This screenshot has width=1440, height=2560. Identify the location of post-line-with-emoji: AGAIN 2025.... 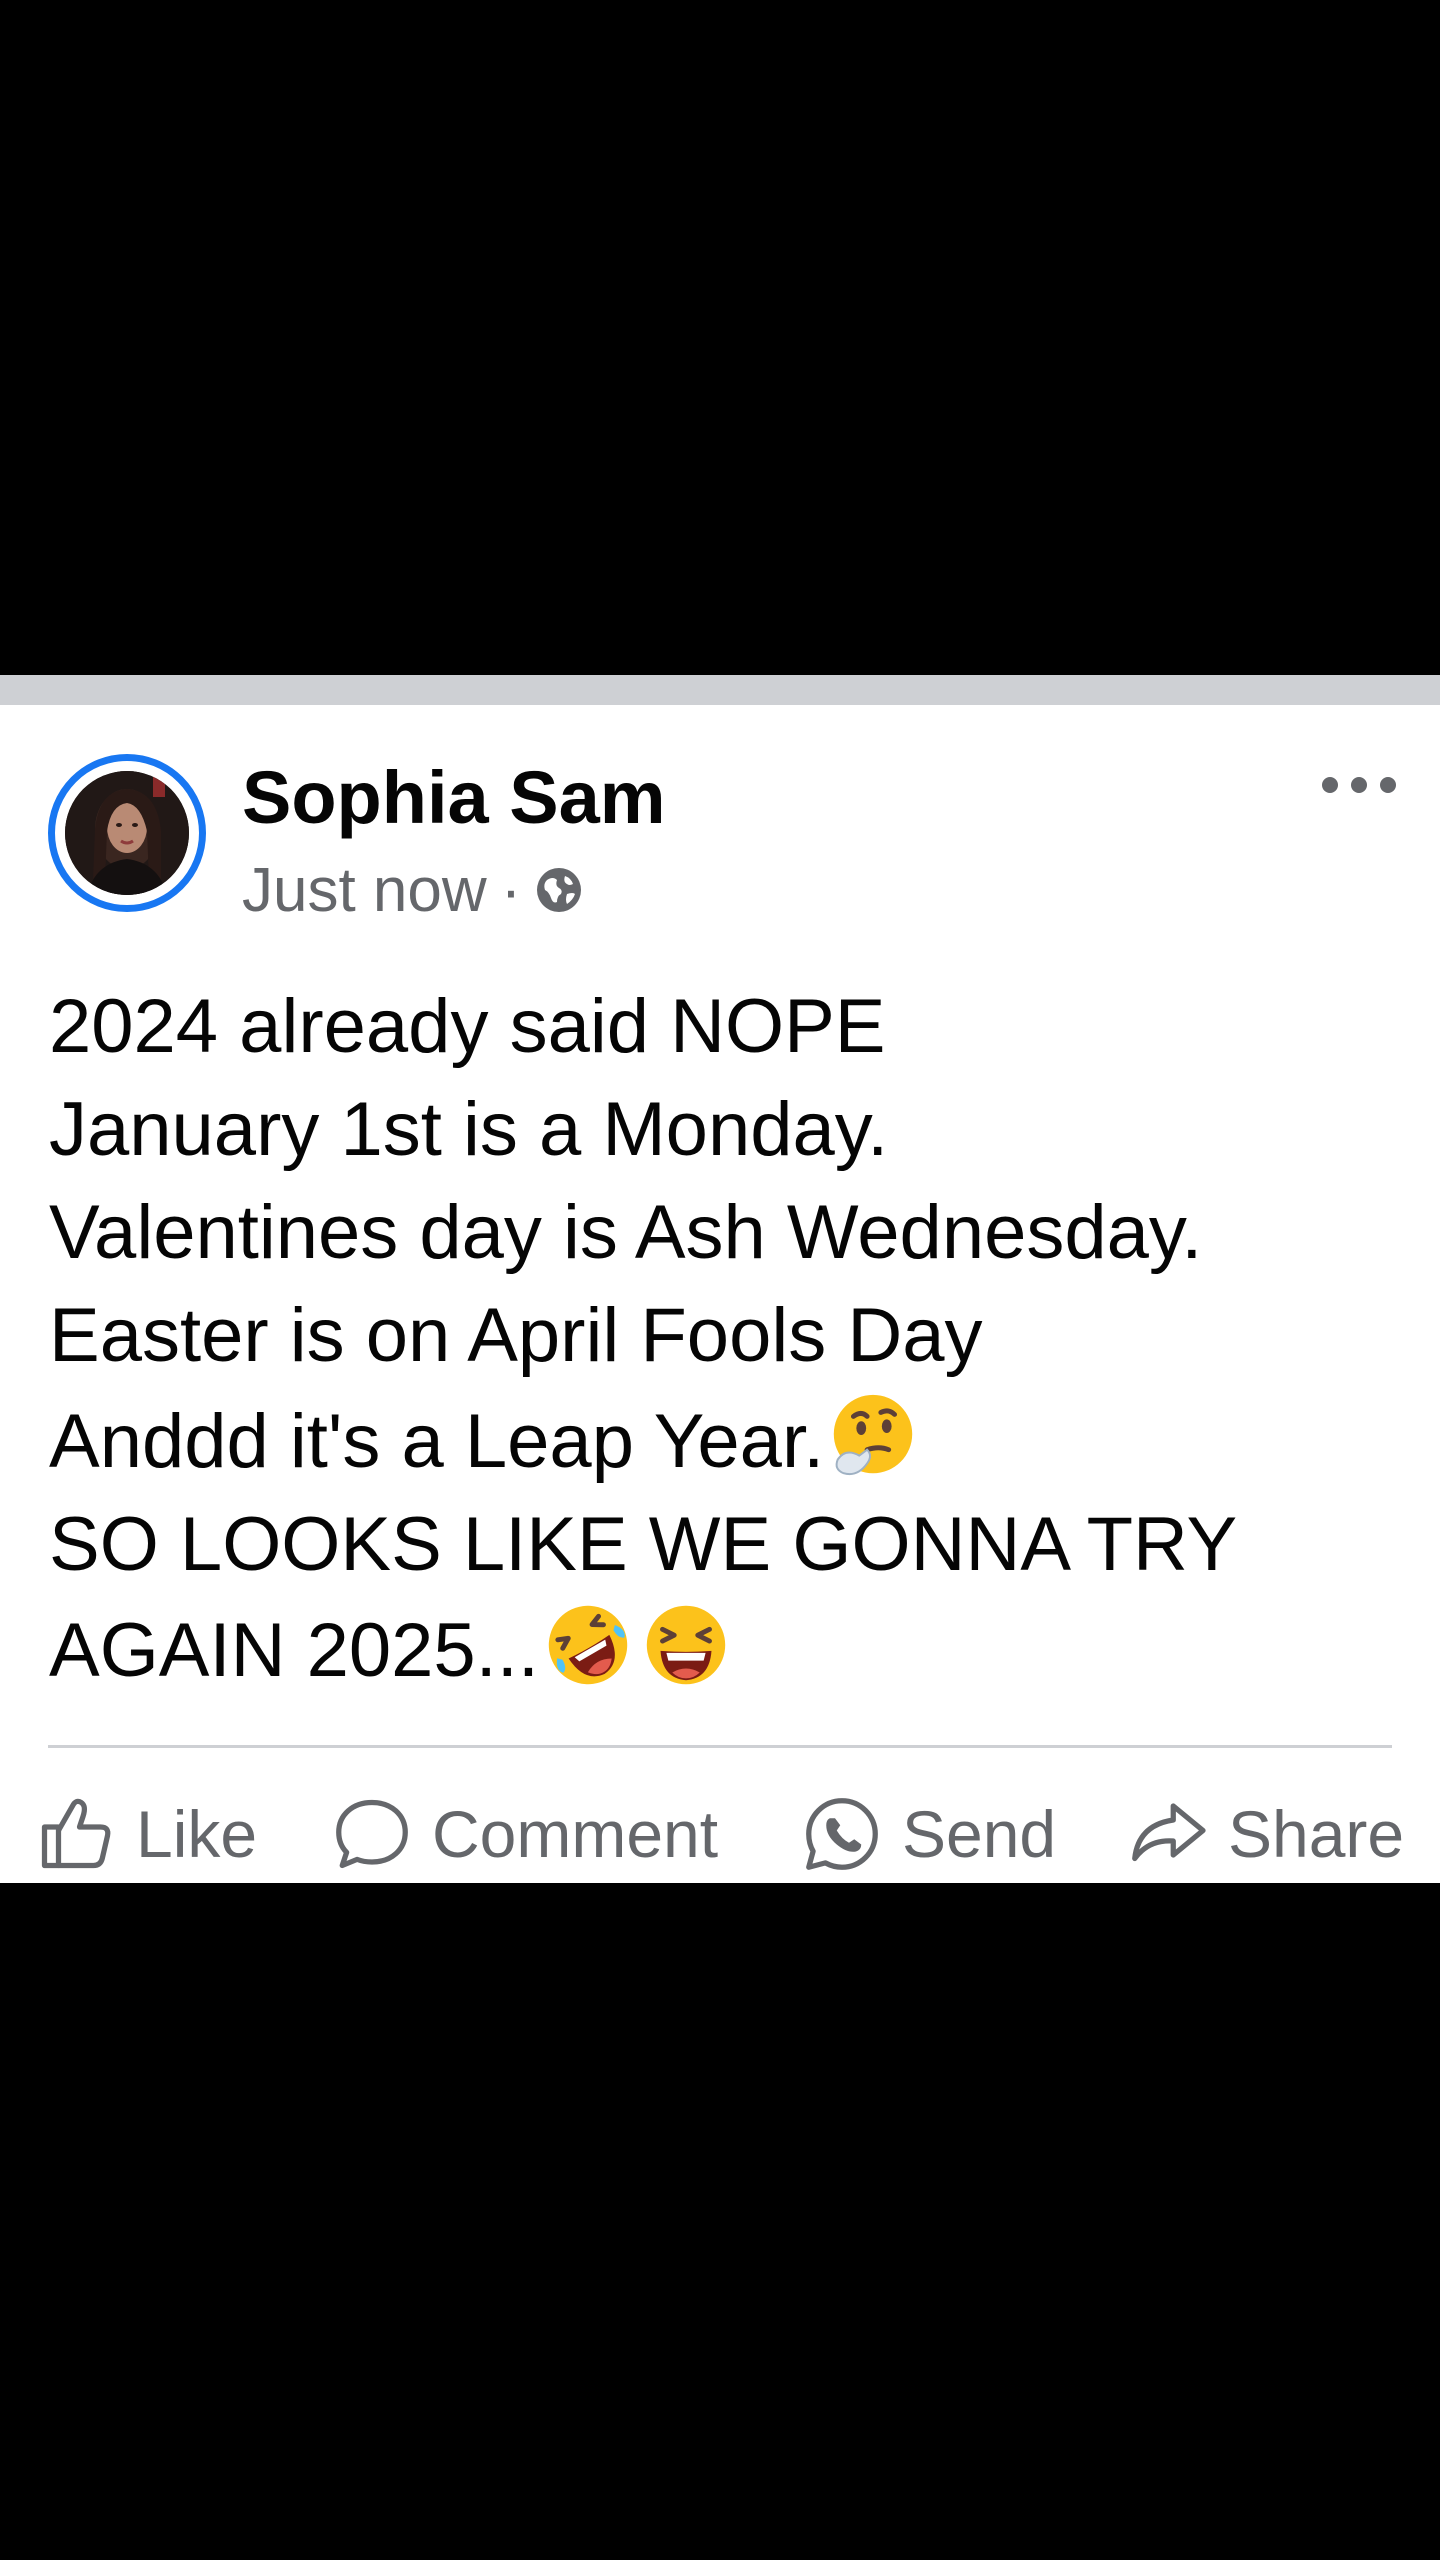
(729, 1649).